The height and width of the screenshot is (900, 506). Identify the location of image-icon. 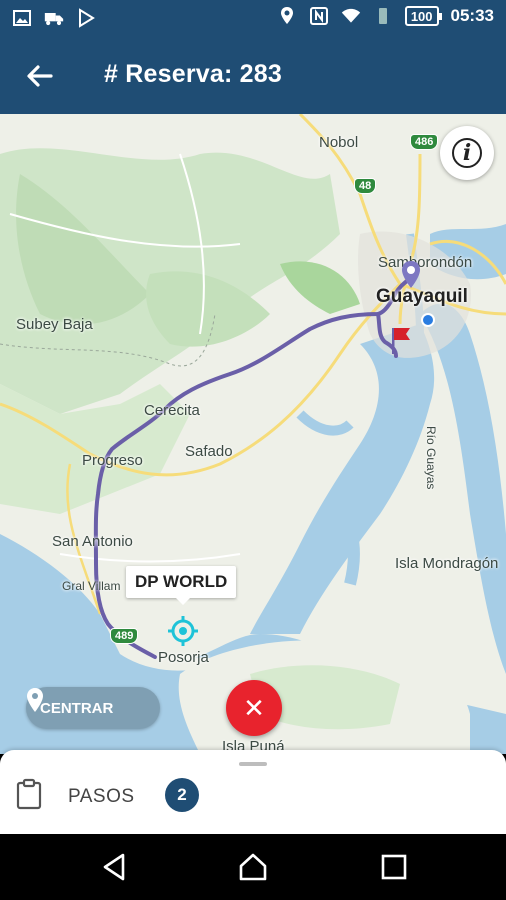
(22, 18).